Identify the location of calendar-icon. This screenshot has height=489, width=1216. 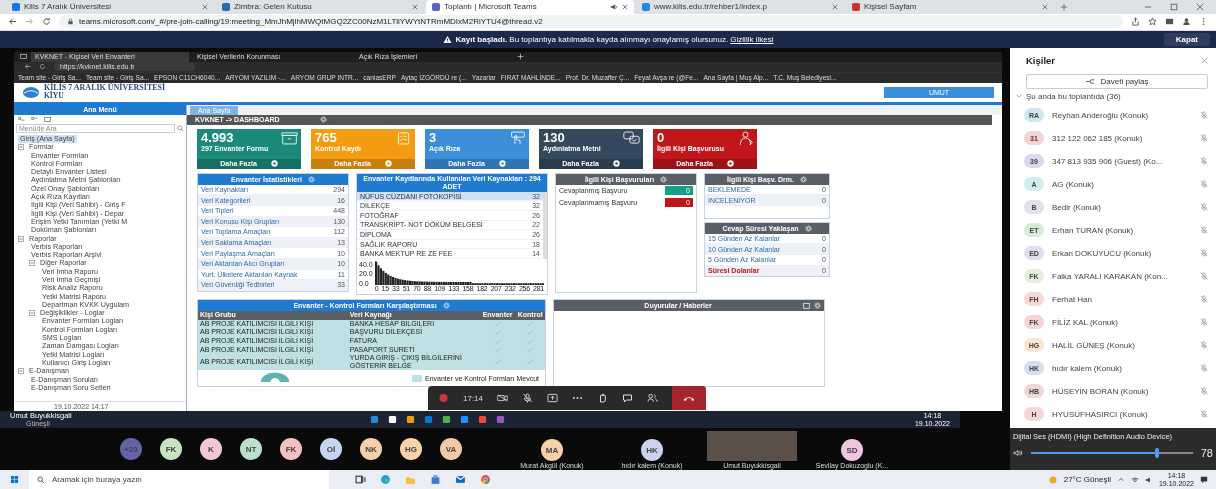
(806, 305).